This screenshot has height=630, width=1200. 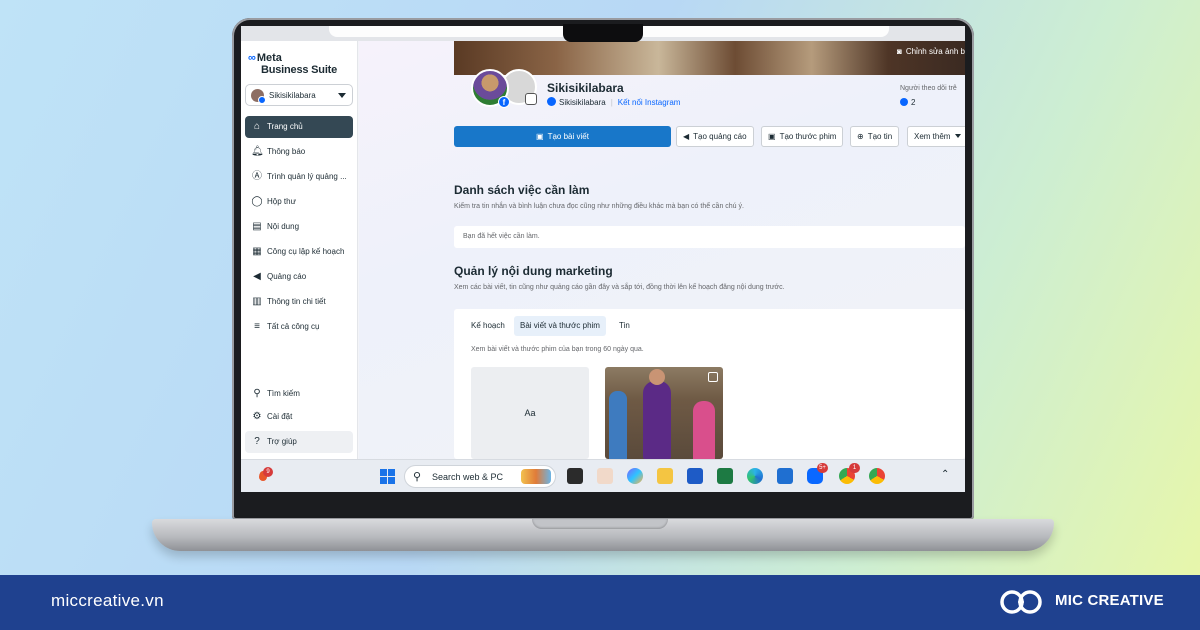 What do you see at coordinates (928, 88) in the screenshot?
I see `followers-label: Người theo dõi trê` at bounding box center [928, 88].